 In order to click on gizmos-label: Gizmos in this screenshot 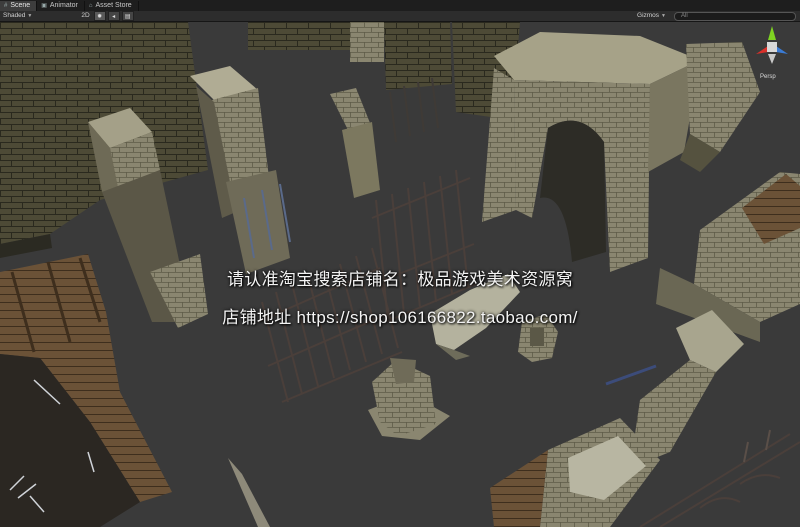, I will do `click(648, 15)`.